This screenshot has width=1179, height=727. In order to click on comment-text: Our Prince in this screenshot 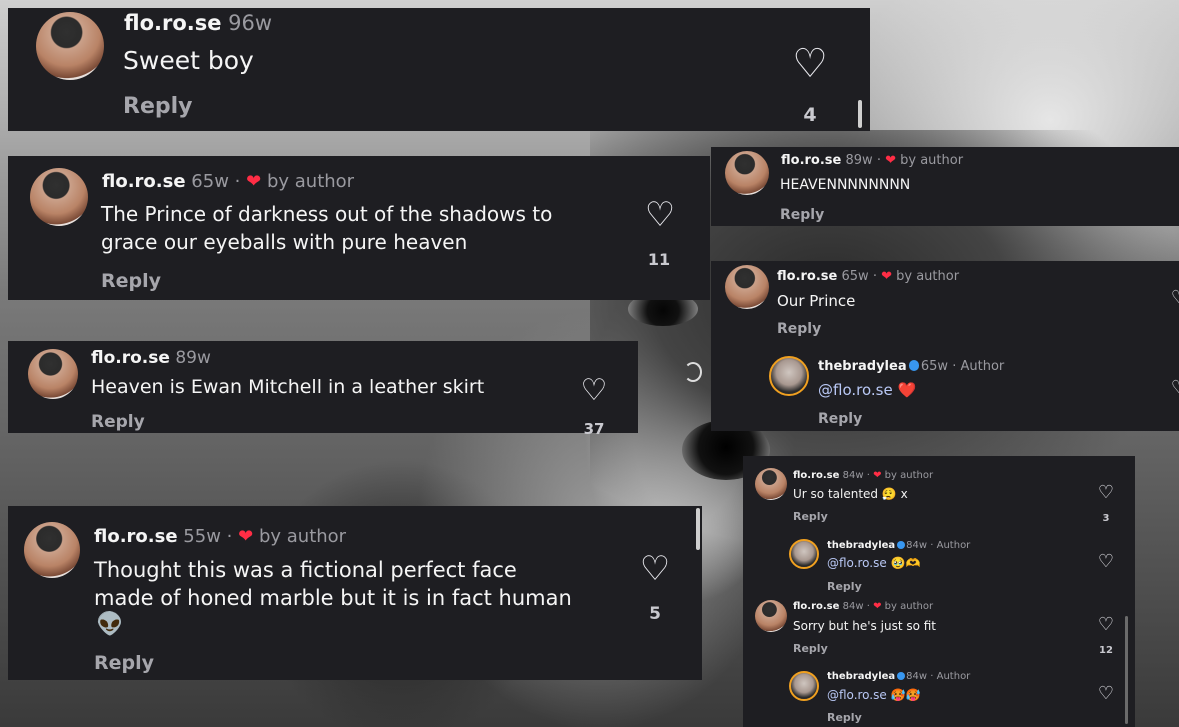, I will do `click(816, 301)`.